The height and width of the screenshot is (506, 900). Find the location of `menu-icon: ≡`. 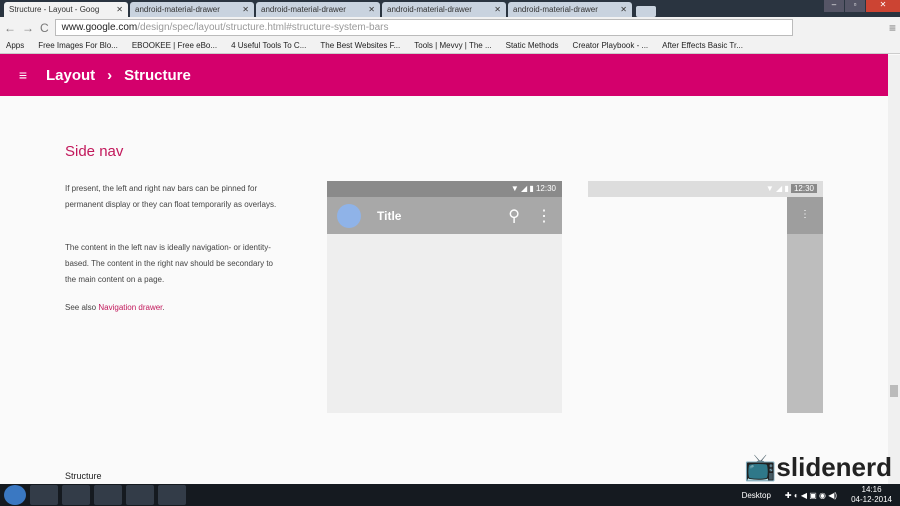

menu-icon: ≡ is located at coordinates (892, 28).